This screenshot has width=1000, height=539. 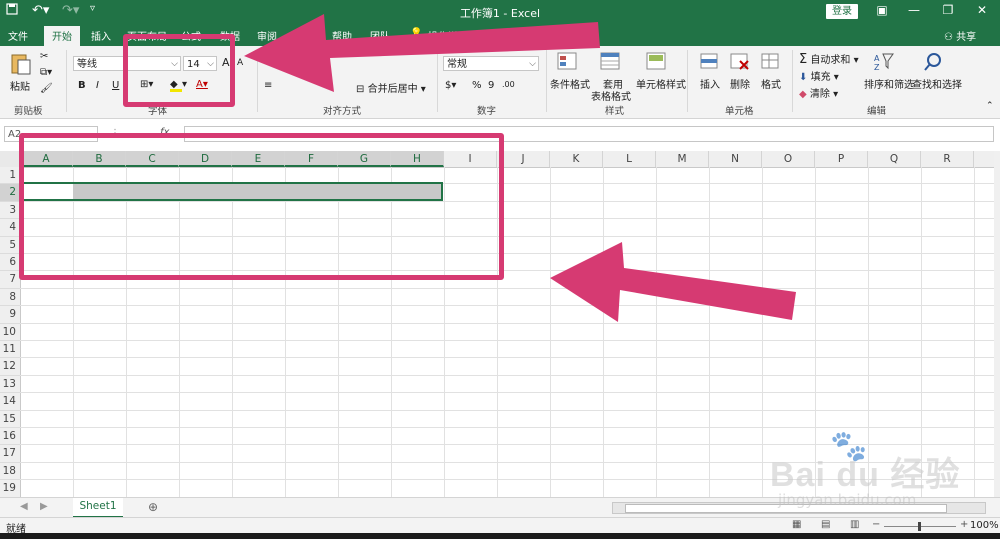 I want to click on insert-cells-icon, so click(x=710, y=62).